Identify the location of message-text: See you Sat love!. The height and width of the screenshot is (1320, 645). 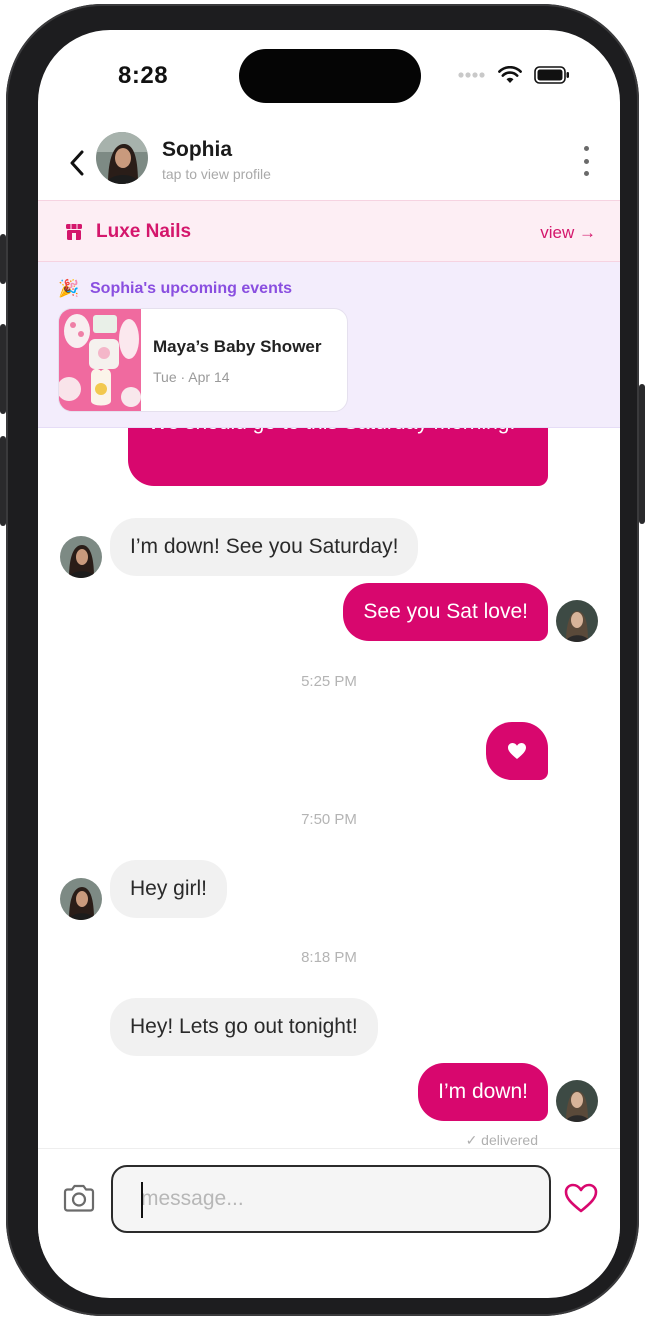
(445, 611).